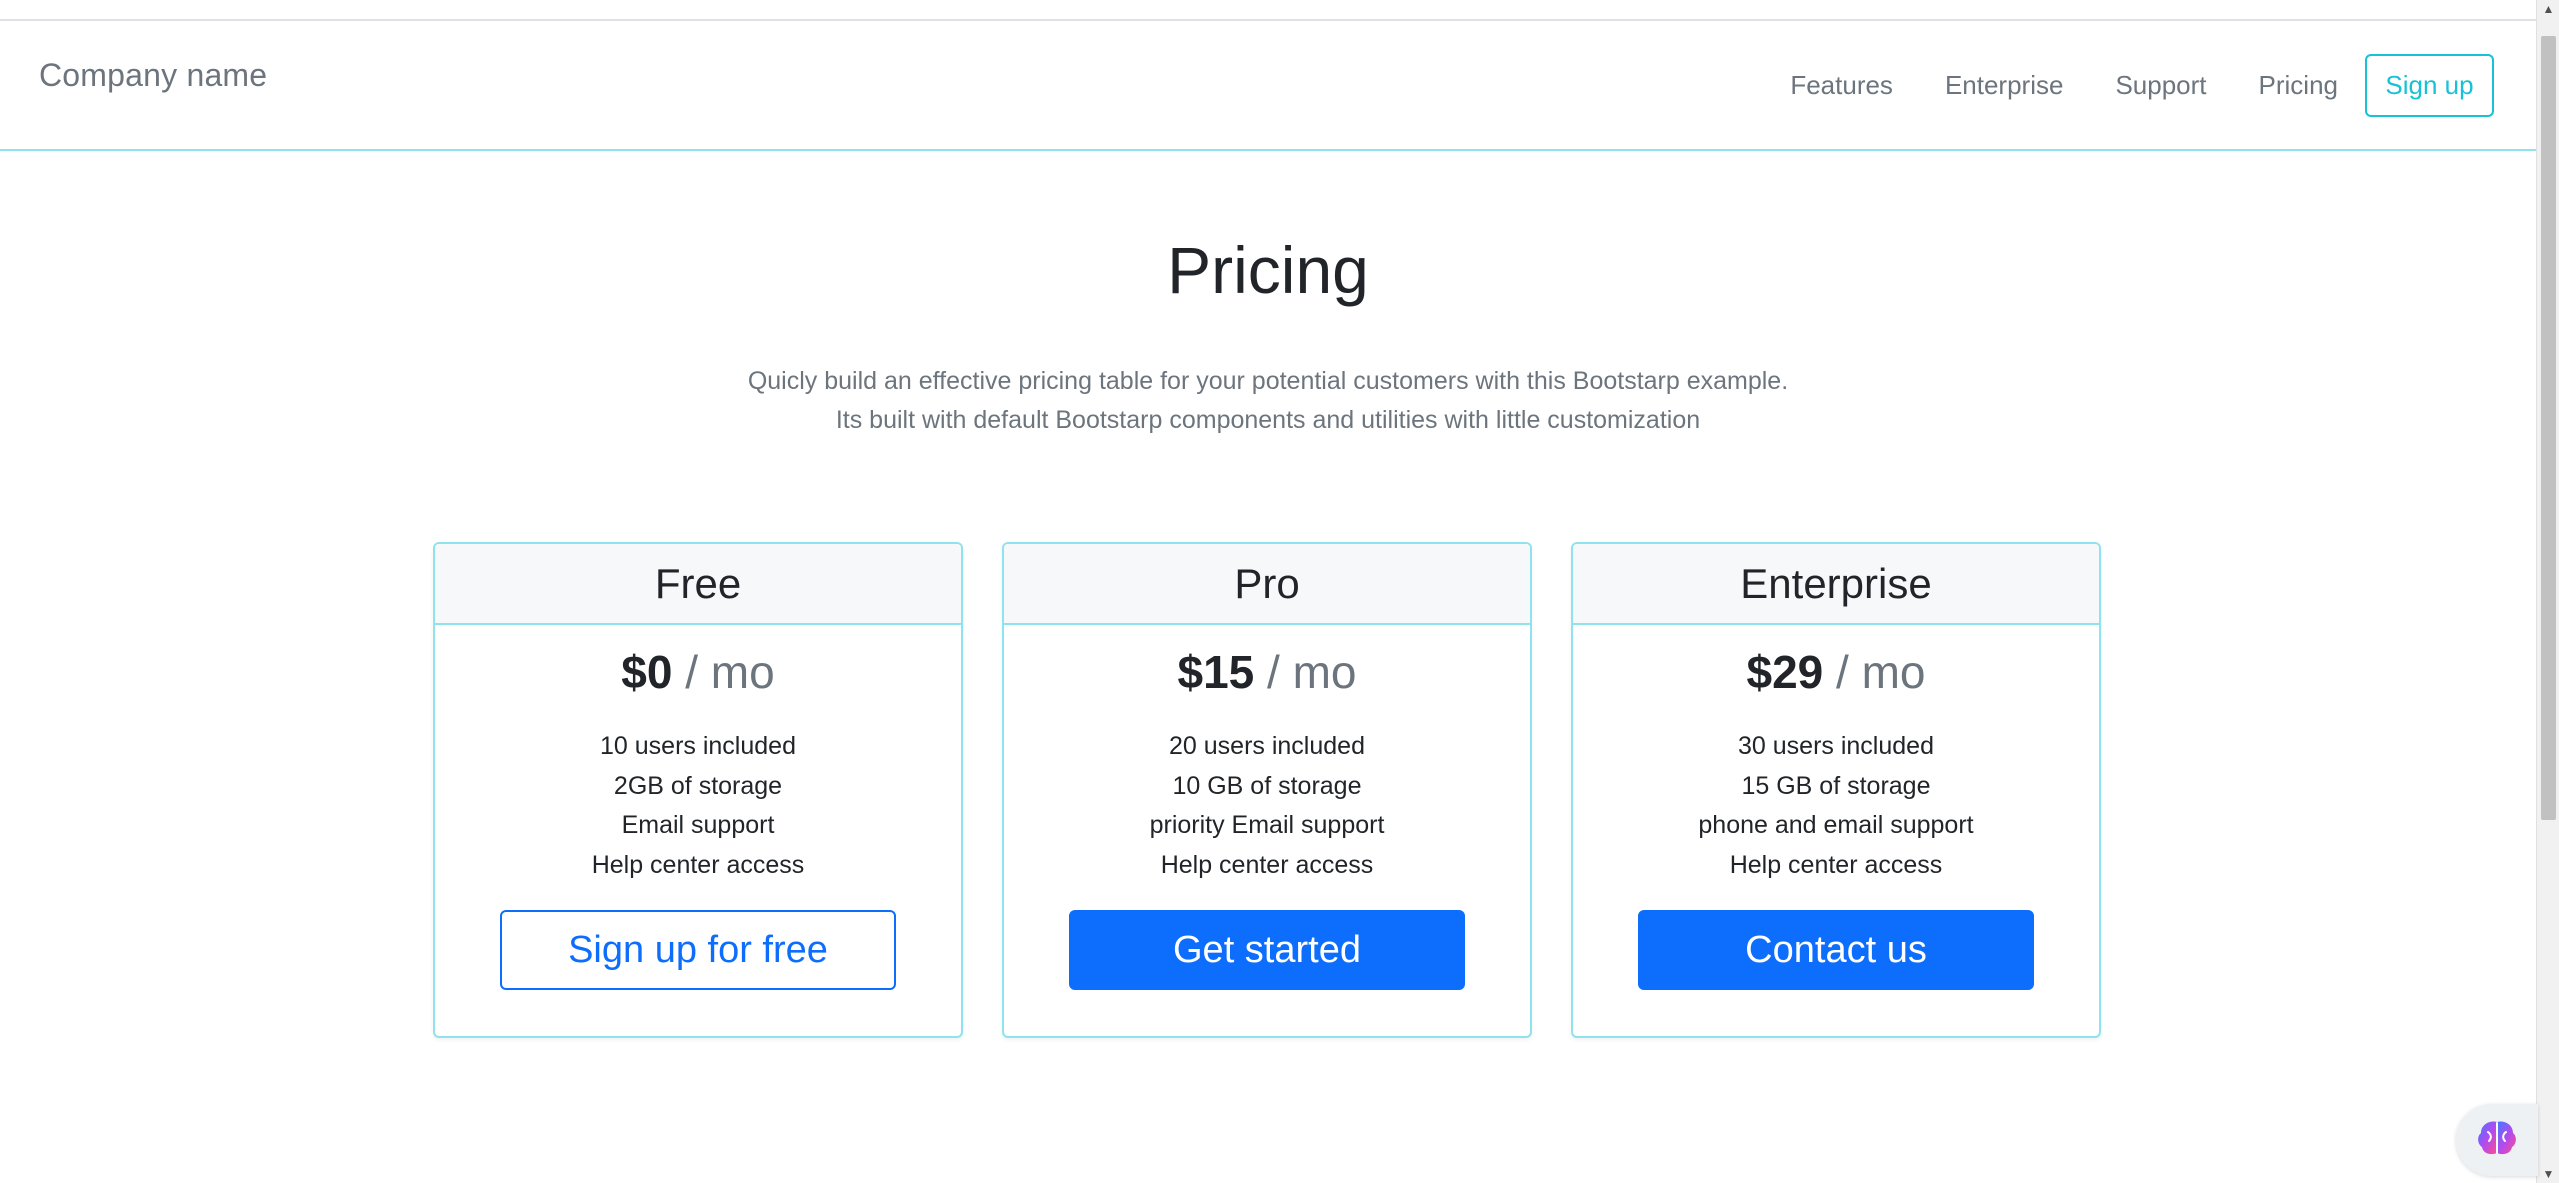 The height and width of the screenshot is (1183, 2559). Describe the element at coordinates (1268, 10) in the screenshot. I see `browser-toolbar-strip` at that location.